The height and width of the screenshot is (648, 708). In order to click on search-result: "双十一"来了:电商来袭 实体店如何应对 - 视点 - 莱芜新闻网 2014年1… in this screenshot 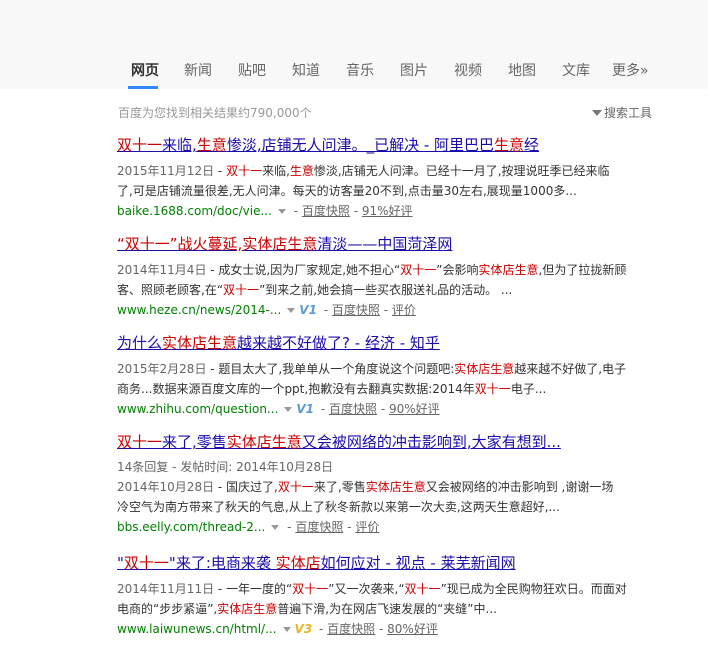, I will do `click(397, 596)`.